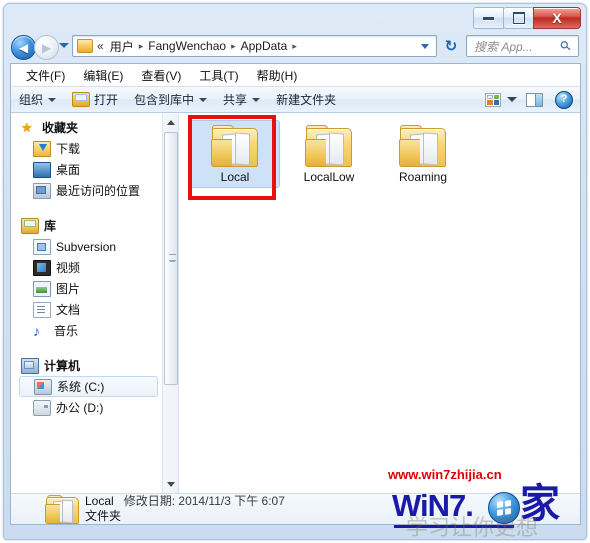  I want to click on address-dropdown-icon, so click(425, 46).